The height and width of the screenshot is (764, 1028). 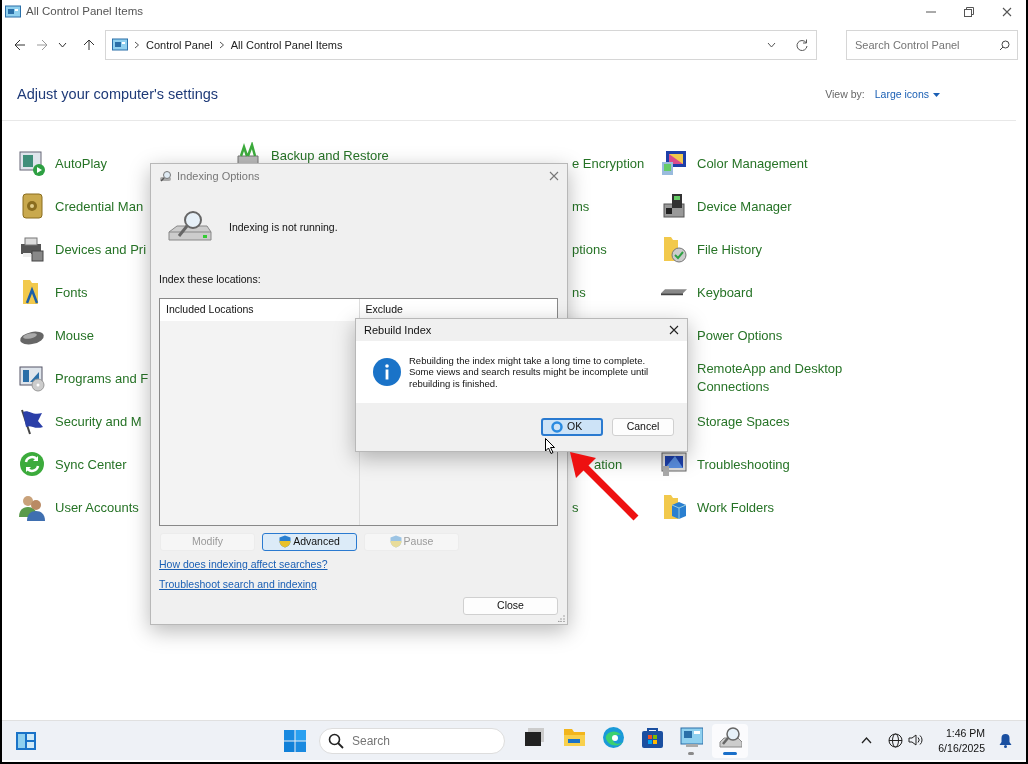 I want to click on column-header: Included Locations, so click(x=259, y=310).